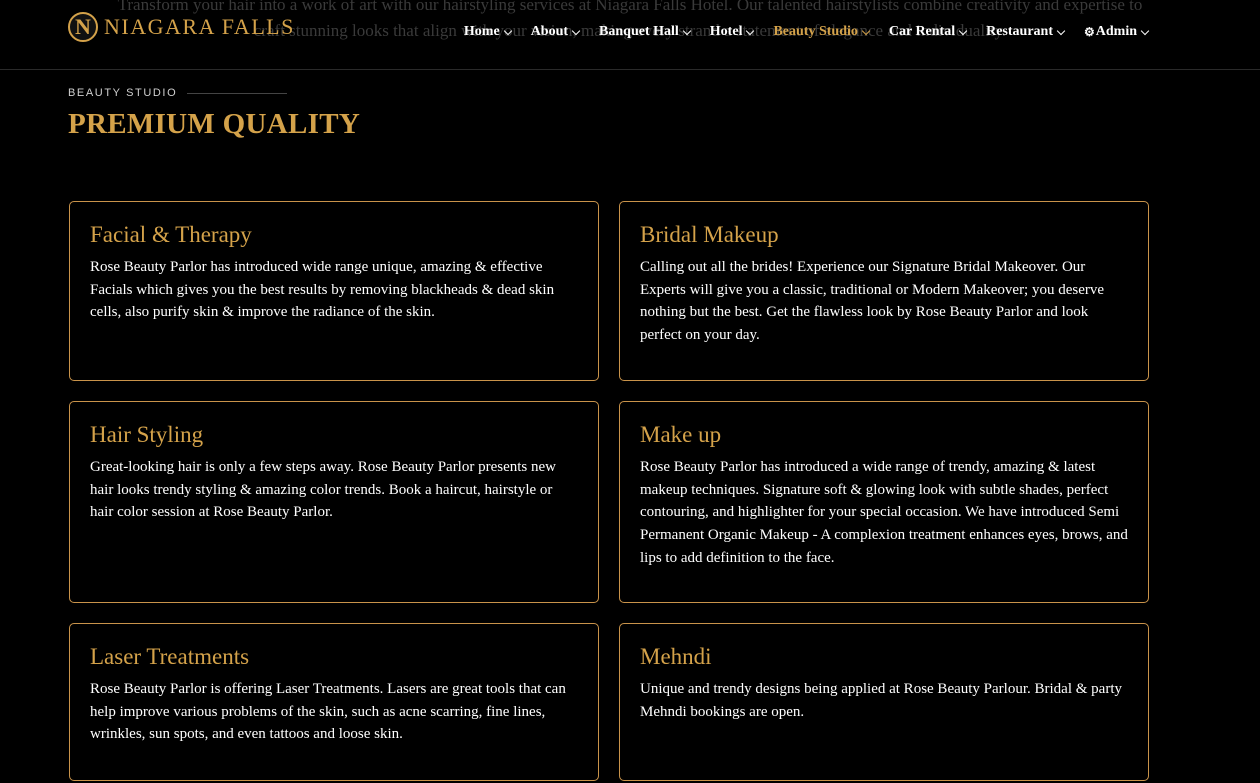 This screenshot has height=783, width=1260. I want to click on card-title: Make up, so click(681, 434).